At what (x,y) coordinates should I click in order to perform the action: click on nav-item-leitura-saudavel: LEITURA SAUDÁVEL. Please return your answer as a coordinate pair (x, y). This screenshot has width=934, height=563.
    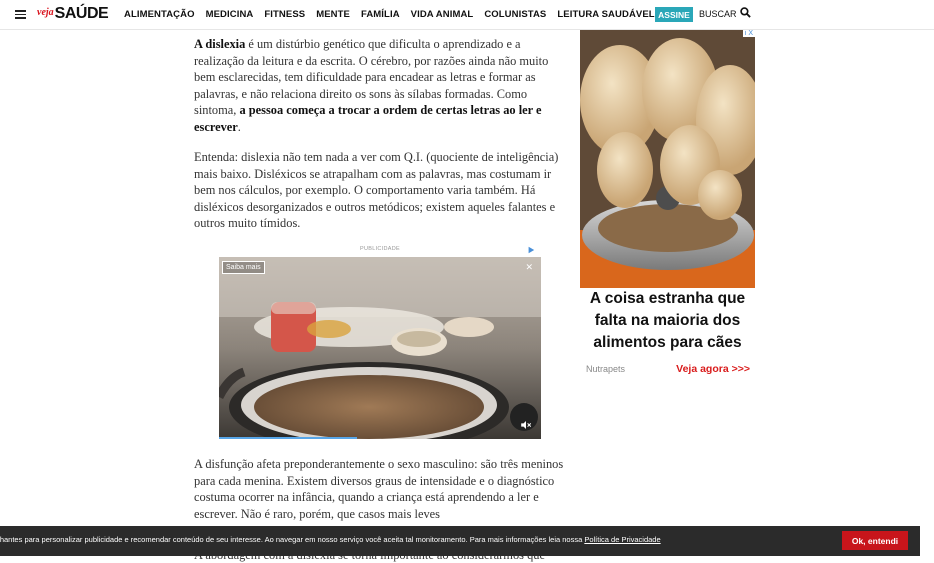
    Looking at the image, I should click on (605, 14).